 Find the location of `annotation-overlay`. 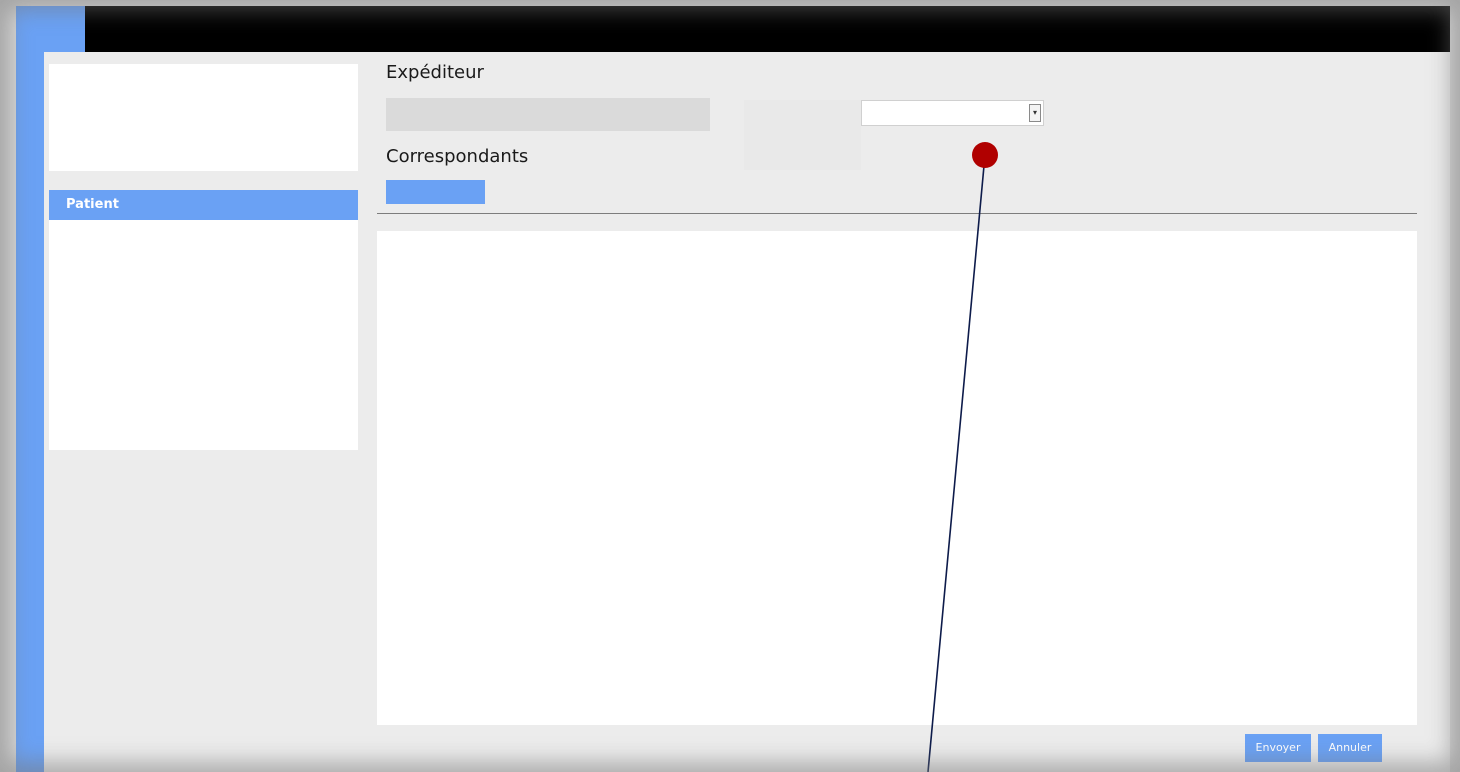

annotation-overlay is located at coordinates (962, 457).